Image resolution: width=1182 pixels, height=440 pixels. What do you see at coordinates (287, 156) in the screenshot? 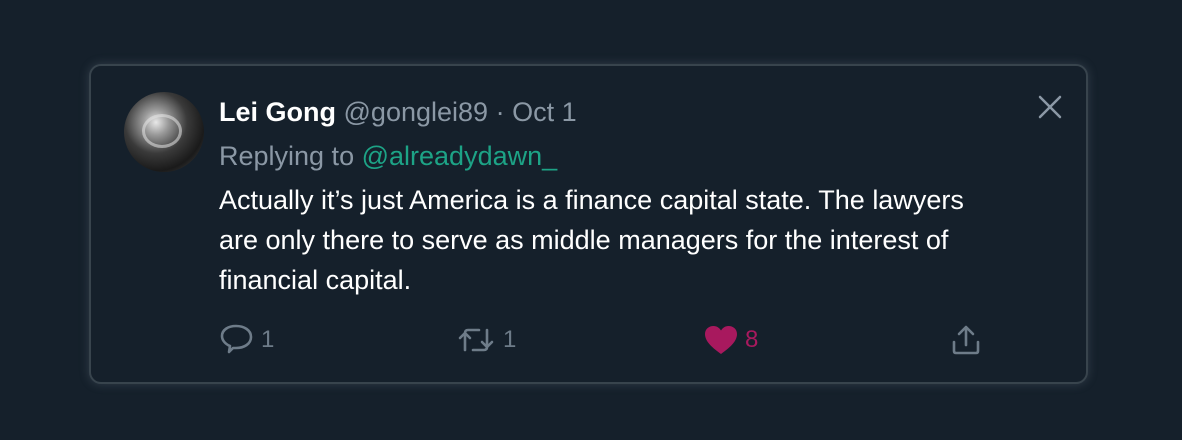
I see `replying-to-label: Replying to` at bounding box center [287, 156].